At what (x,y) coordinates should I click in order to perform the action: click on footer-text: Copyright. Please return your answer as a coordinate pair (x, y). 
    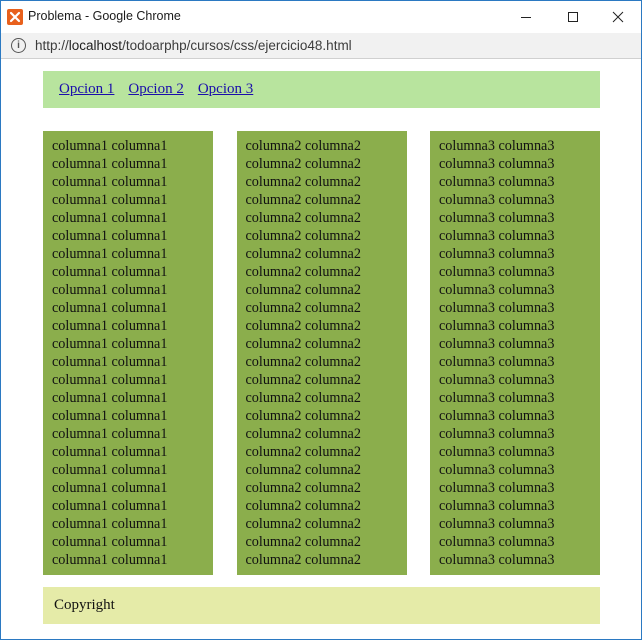
    Looking at the image, I should click on (84, 605).